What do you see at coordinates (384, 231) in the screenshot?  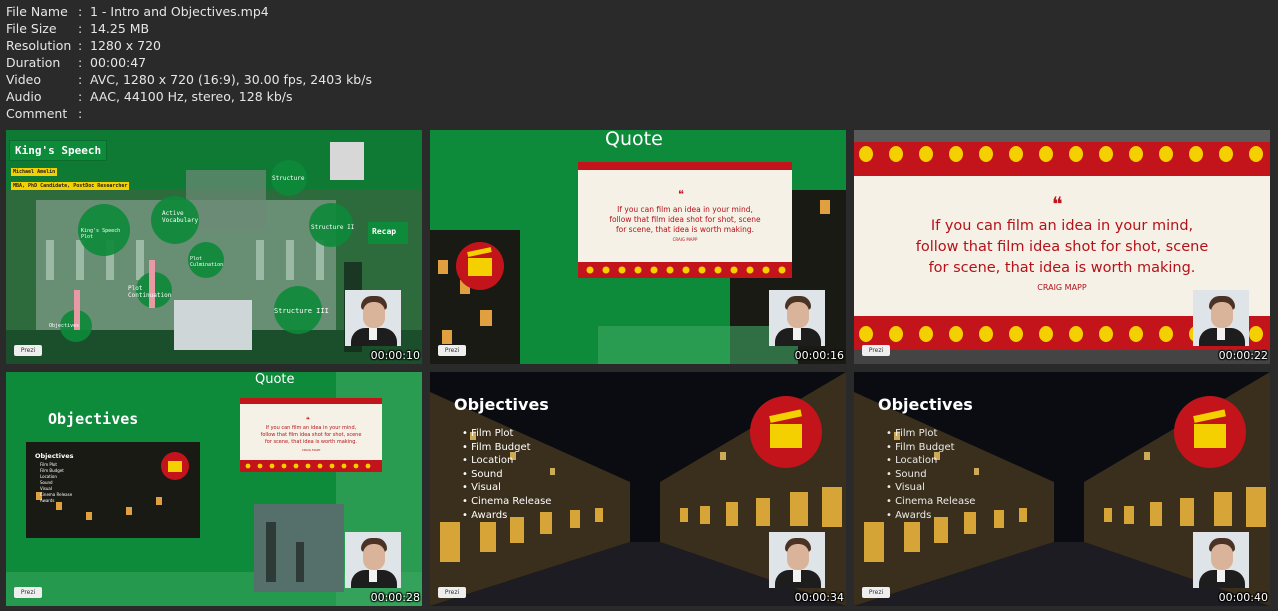 I see `node-recap: Recap` at bounding box center [384, 231].